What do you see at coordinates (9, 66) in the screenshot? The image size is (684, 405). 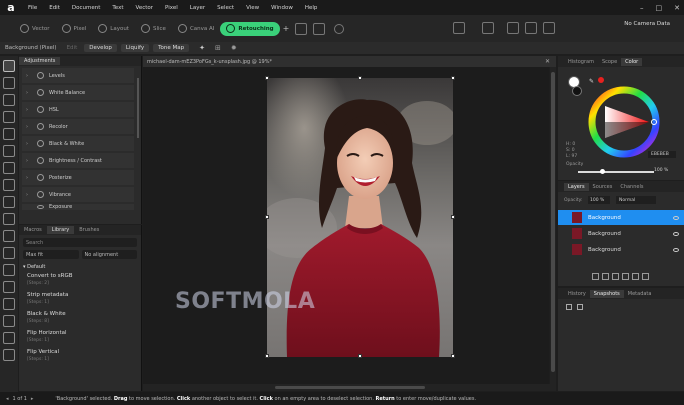 I see `move-tool-icon` at bounding box center [9, 66].